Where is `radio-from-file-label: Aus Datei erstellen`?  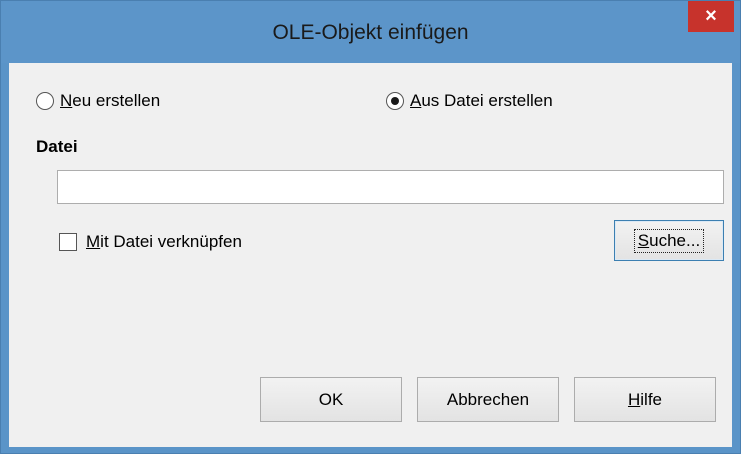 radio-from-file-label: Aus Datei erstellen is located at coordinates (481, 100).